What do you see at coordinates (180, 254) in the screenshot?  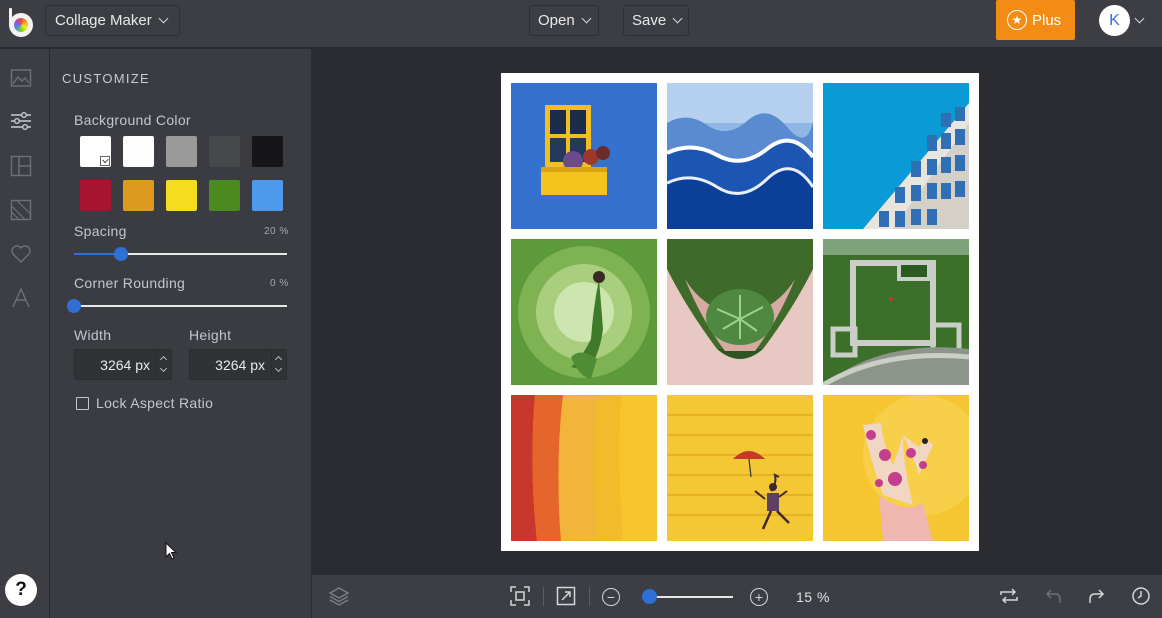 I see `spacing-slider` at bounding box center [180, 254].